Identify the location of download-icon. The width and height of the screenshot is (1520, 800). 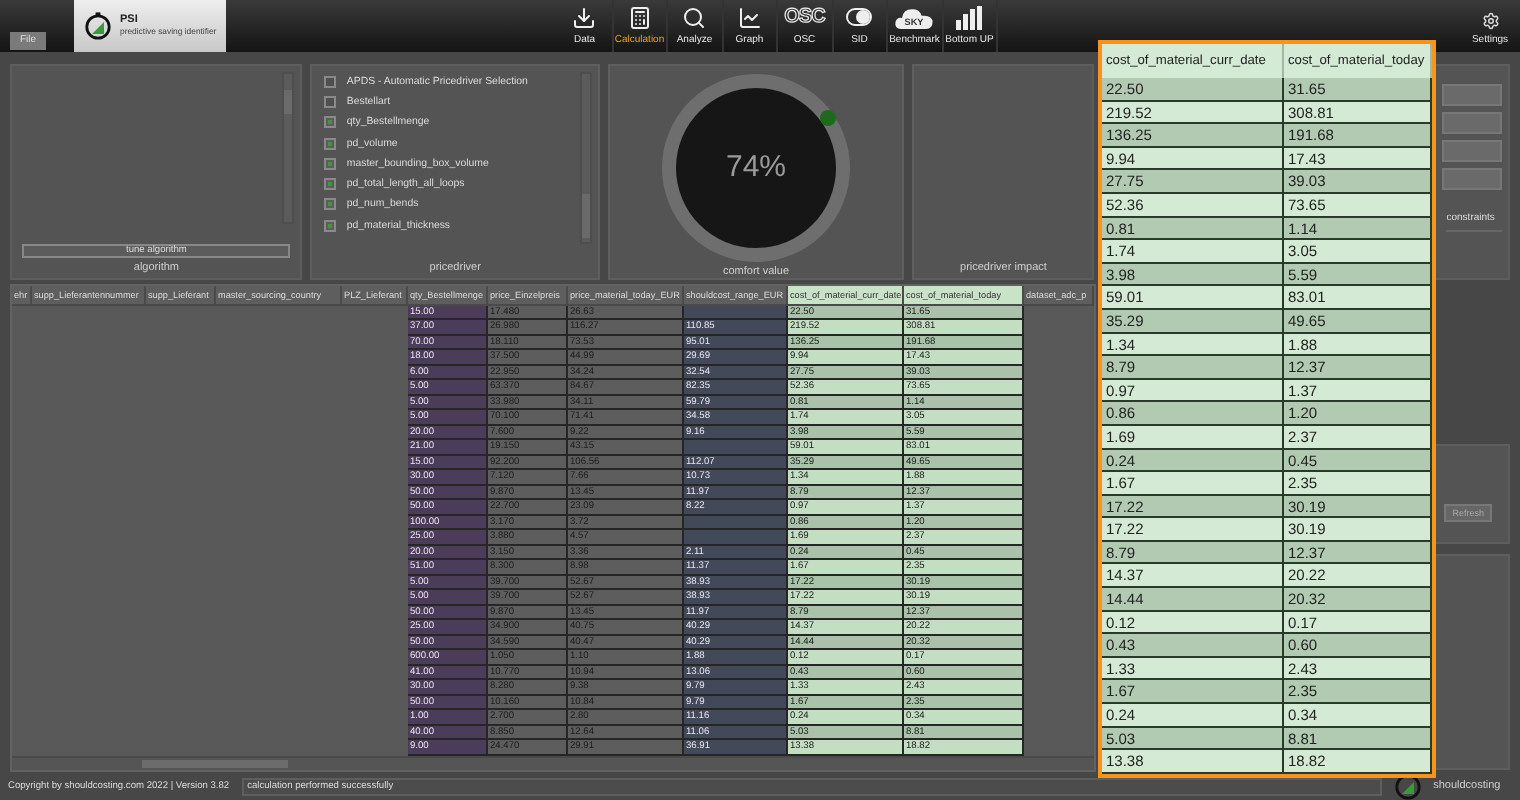
(584, 17).